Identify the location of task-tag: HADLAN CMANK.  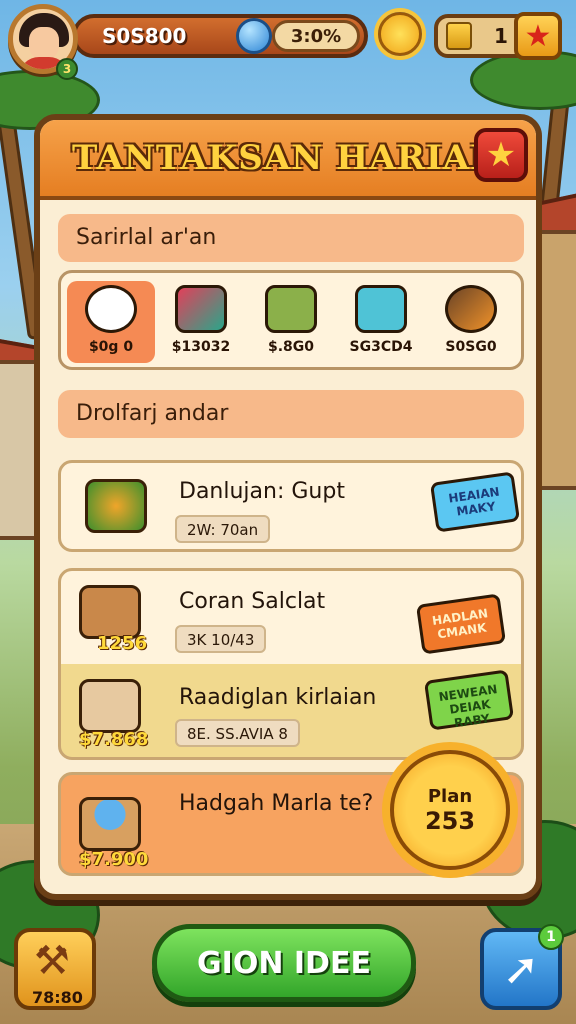
(461, 624).